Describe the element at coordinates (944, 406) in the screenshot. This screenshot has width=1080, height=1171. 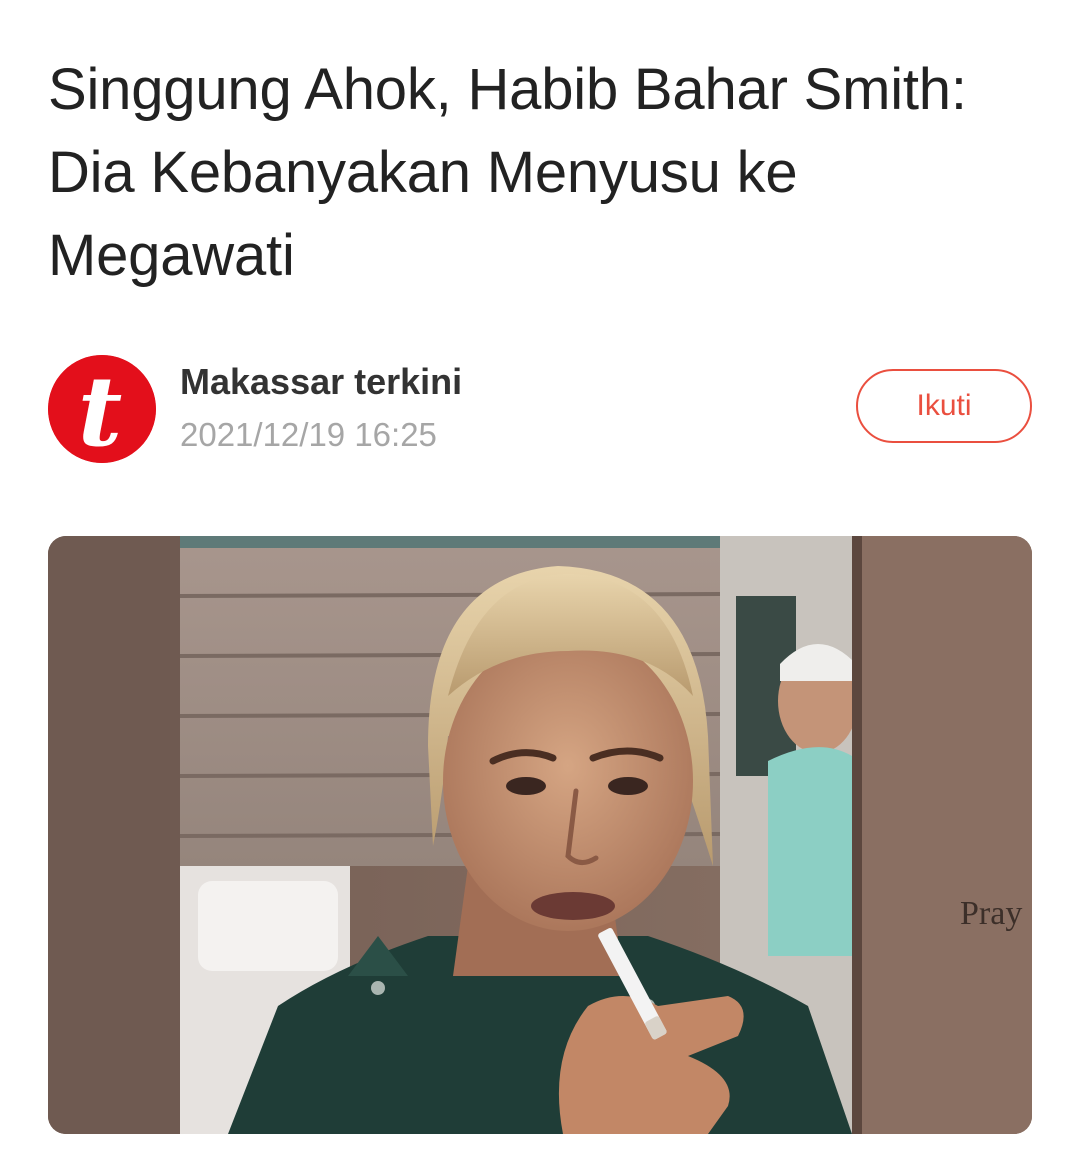
I see `follow-button: Ikuti` at that location.